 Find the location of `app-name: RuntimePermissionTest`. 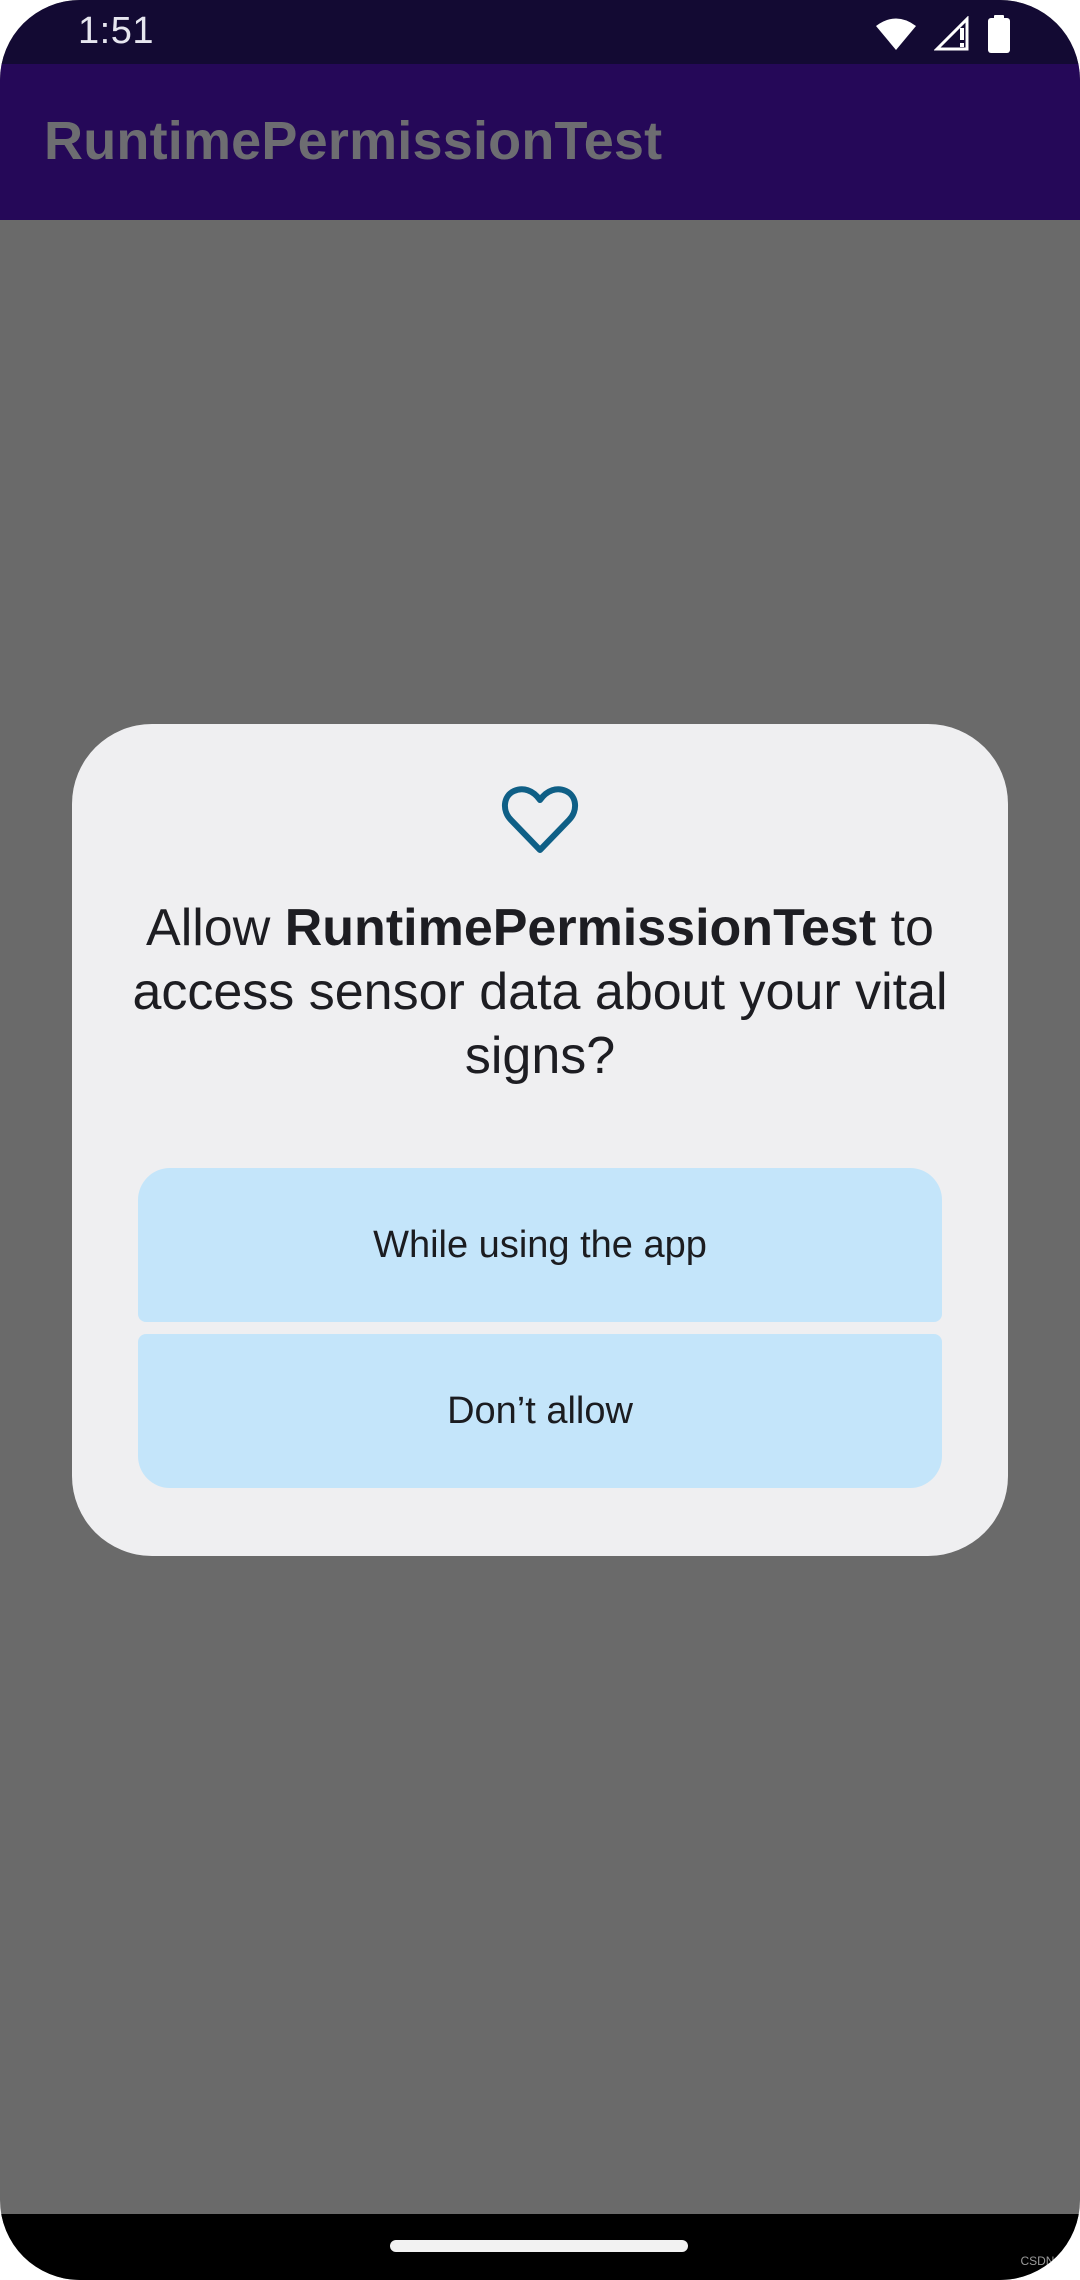

app-name: RuntimePermissionTest is located at coordinates (580, 928).